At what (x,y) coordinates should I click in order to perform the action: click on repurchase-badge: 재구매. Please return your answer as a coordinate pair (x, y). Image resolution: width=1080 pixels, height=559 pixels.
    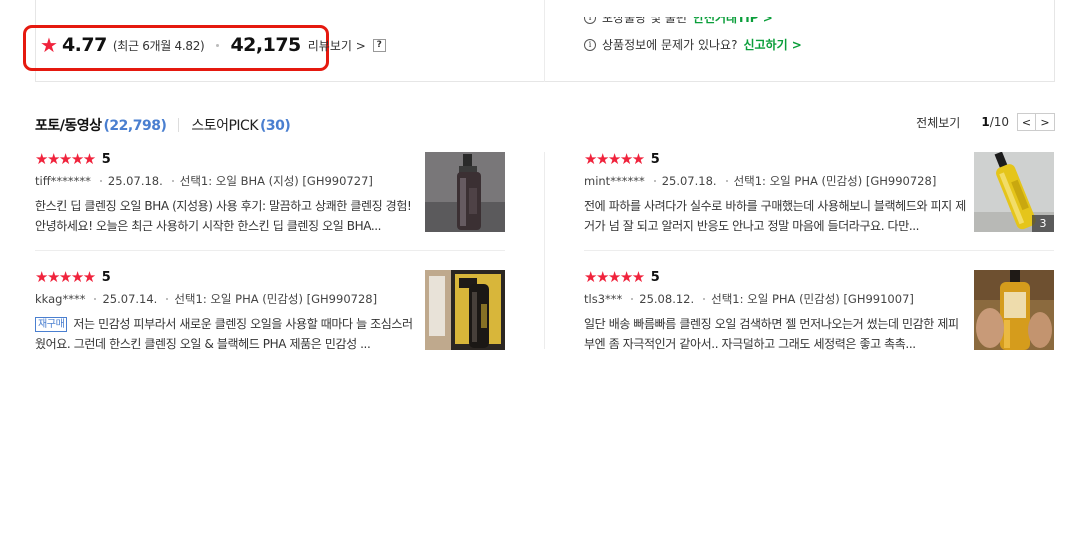
    Looking at the image, I should click on (51, 324).